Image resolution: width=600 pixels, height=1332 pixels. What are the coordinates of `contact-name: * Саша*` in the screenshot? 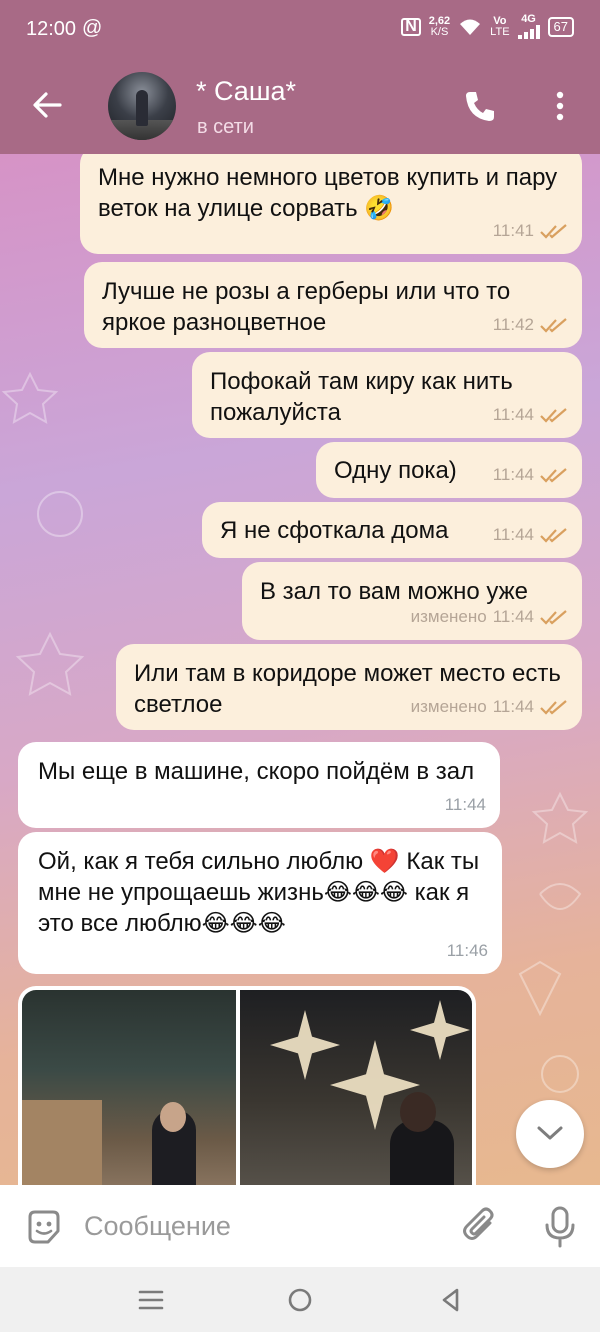 It's located at (246, 91).